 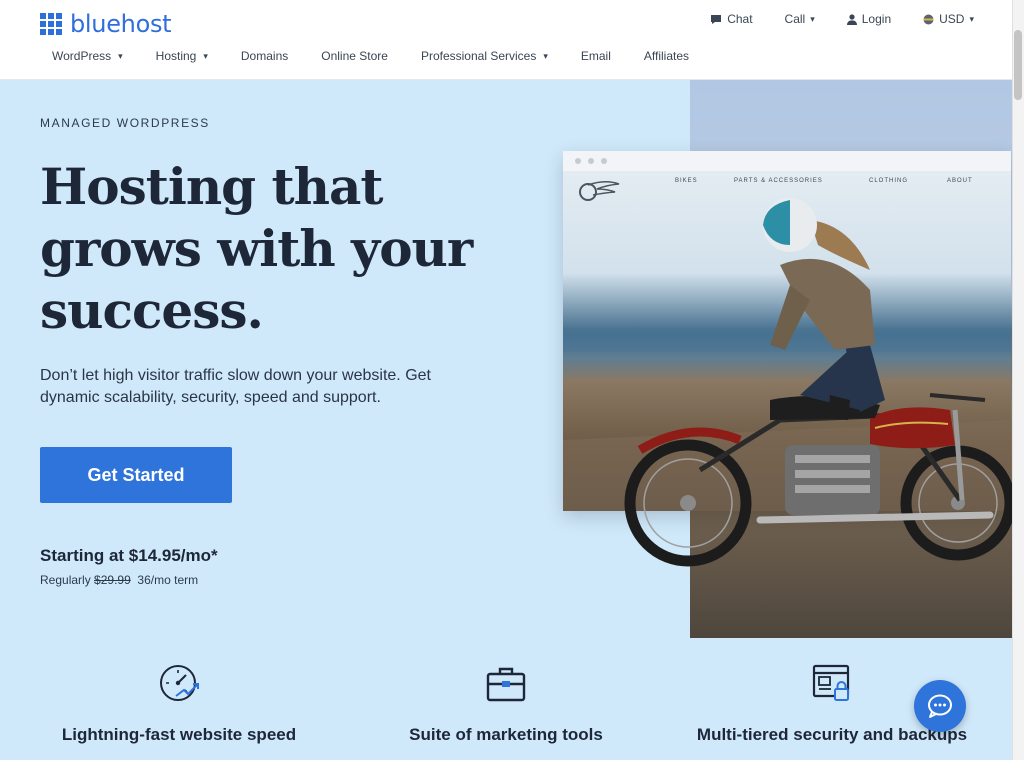 I want to click on logo-grid-icon, so click(x=51, y=24).